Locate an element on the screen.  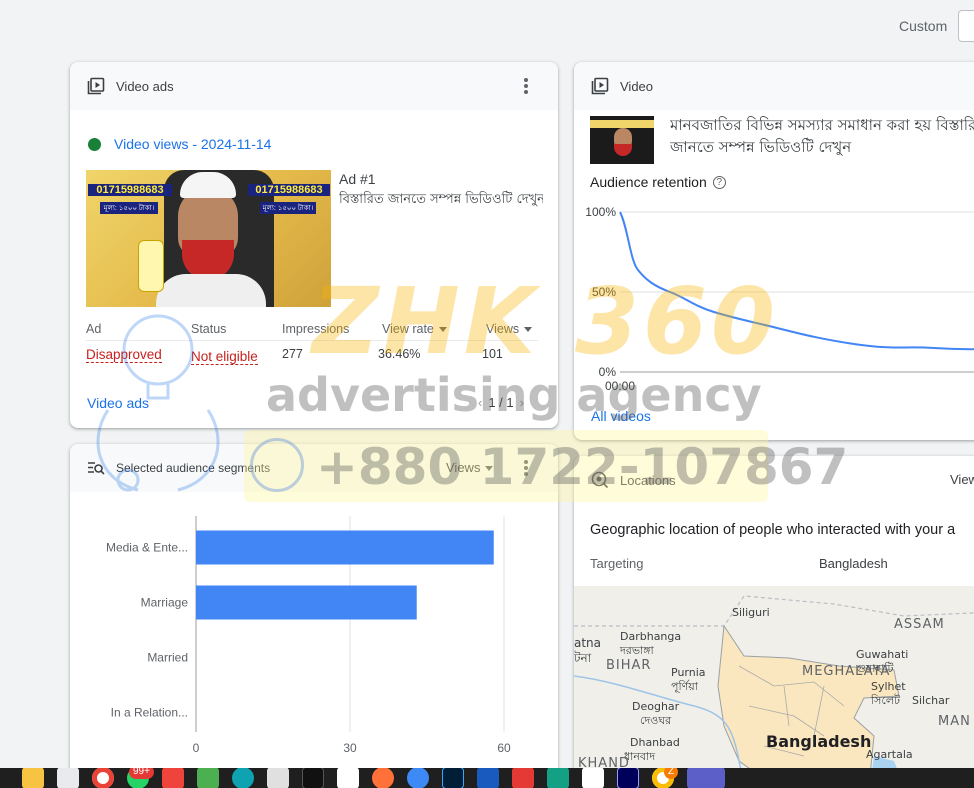
table-row: Disapproved Not eligible 277 36.46% 101 is located at coordinates (314, 358).